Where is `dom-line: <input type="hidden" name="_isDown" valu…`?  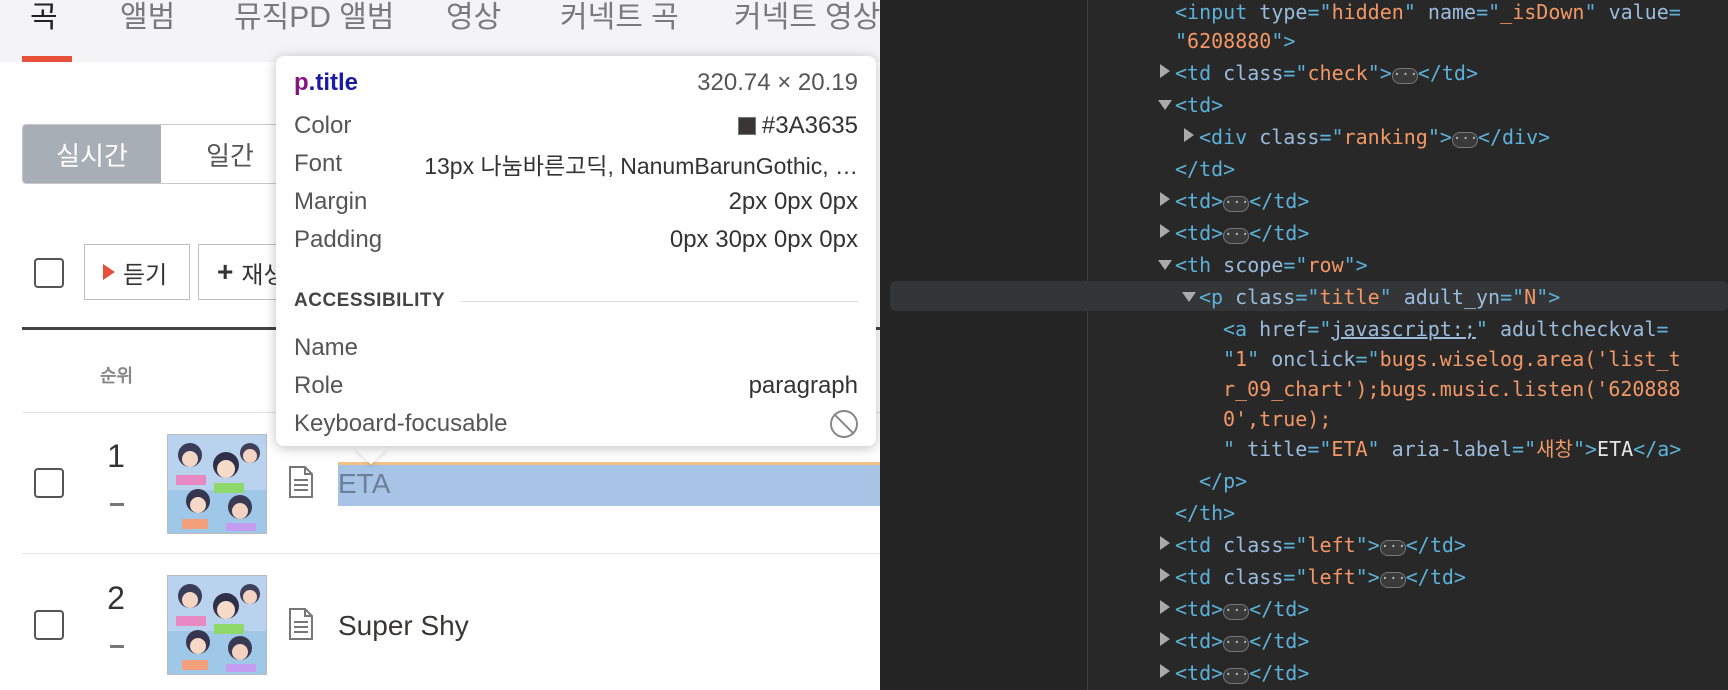 dom-line: <input type="hidden" name="_isDown" valu… is located at coordinates (1428, 13).